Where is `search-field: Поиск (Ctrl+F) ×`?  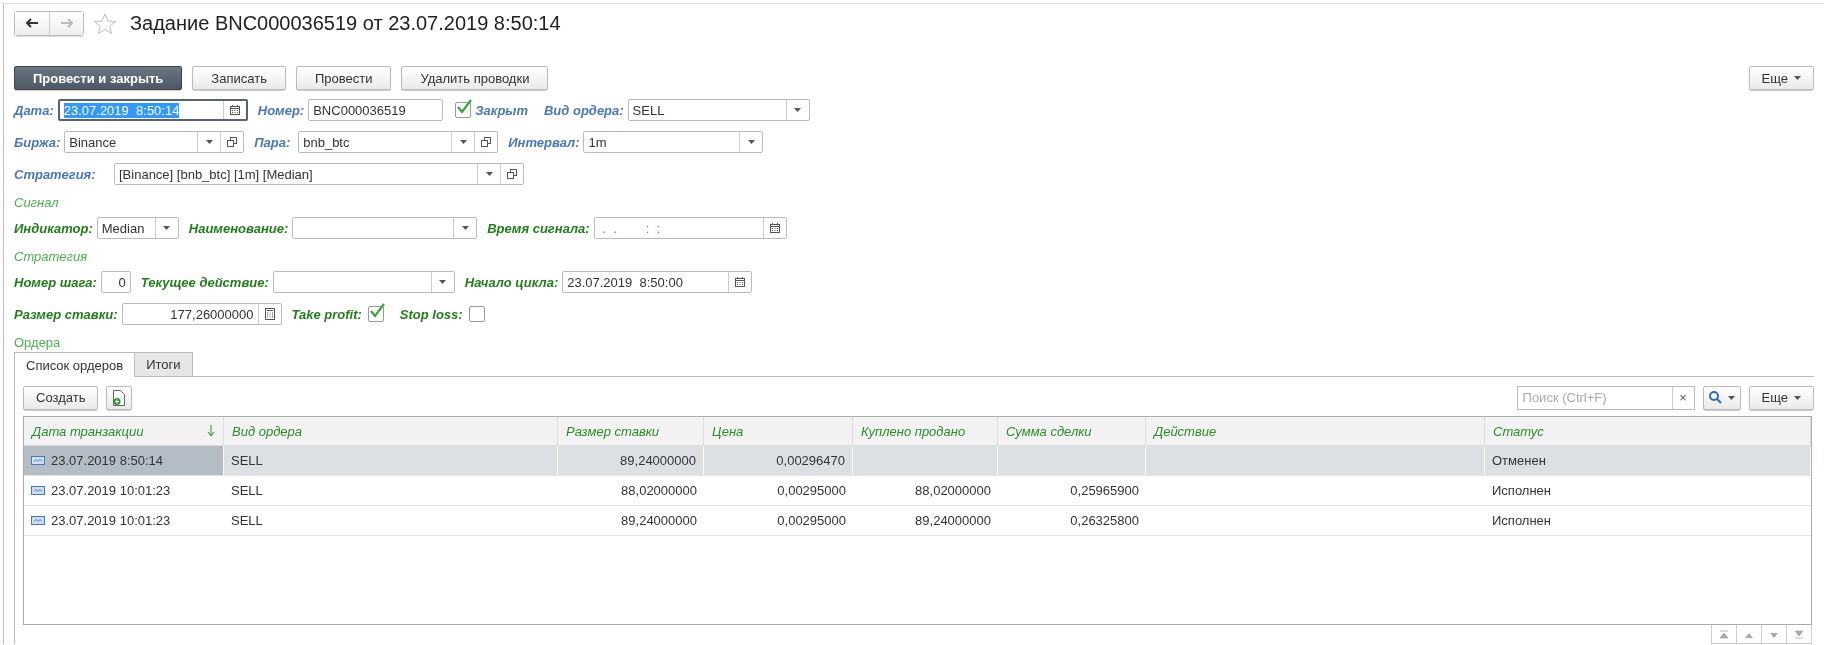 search-field: Поиск (Ctrl+F) × is located at coordinates (1605, 397).